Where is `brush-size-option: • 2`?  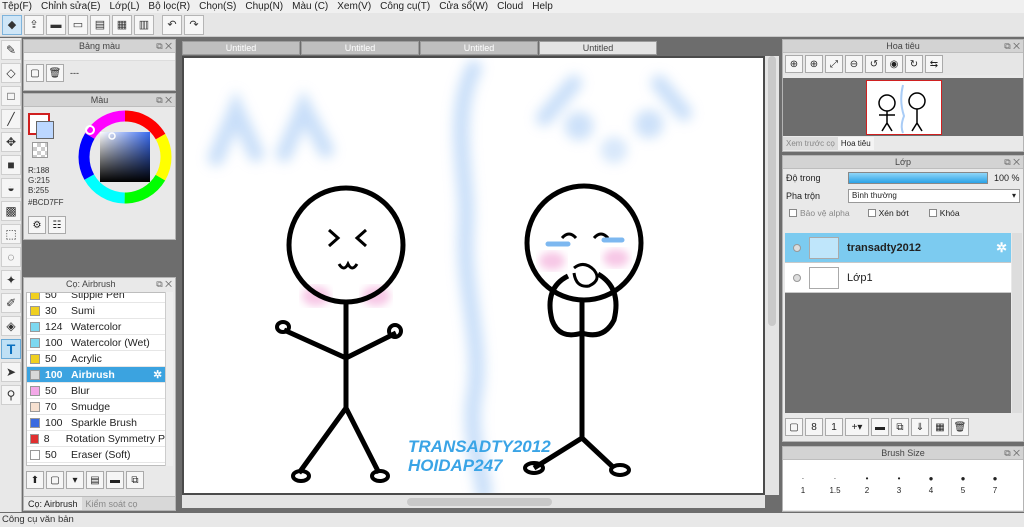 brush-size-option: • 2 is located at coordinates (867, 485).